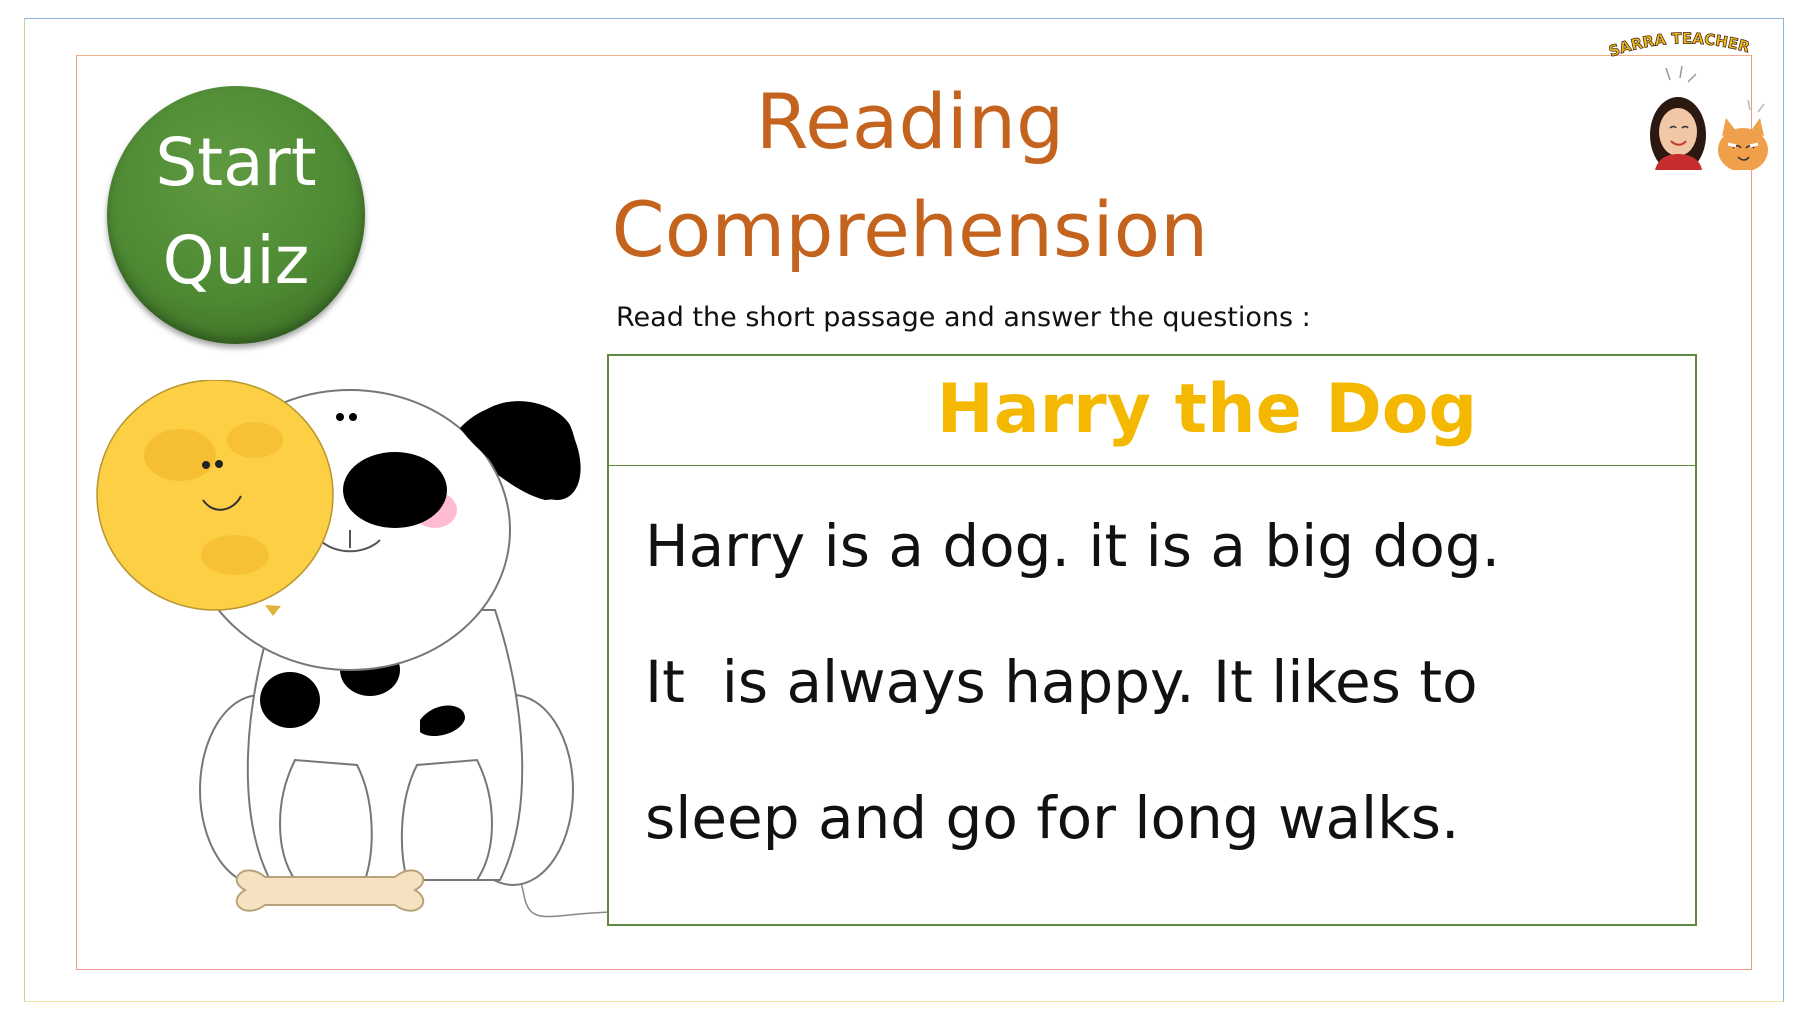 This screenshot has width=1800, height=1012. I want to click on start-quiz-button: Start Quiz, so click(236, 215).